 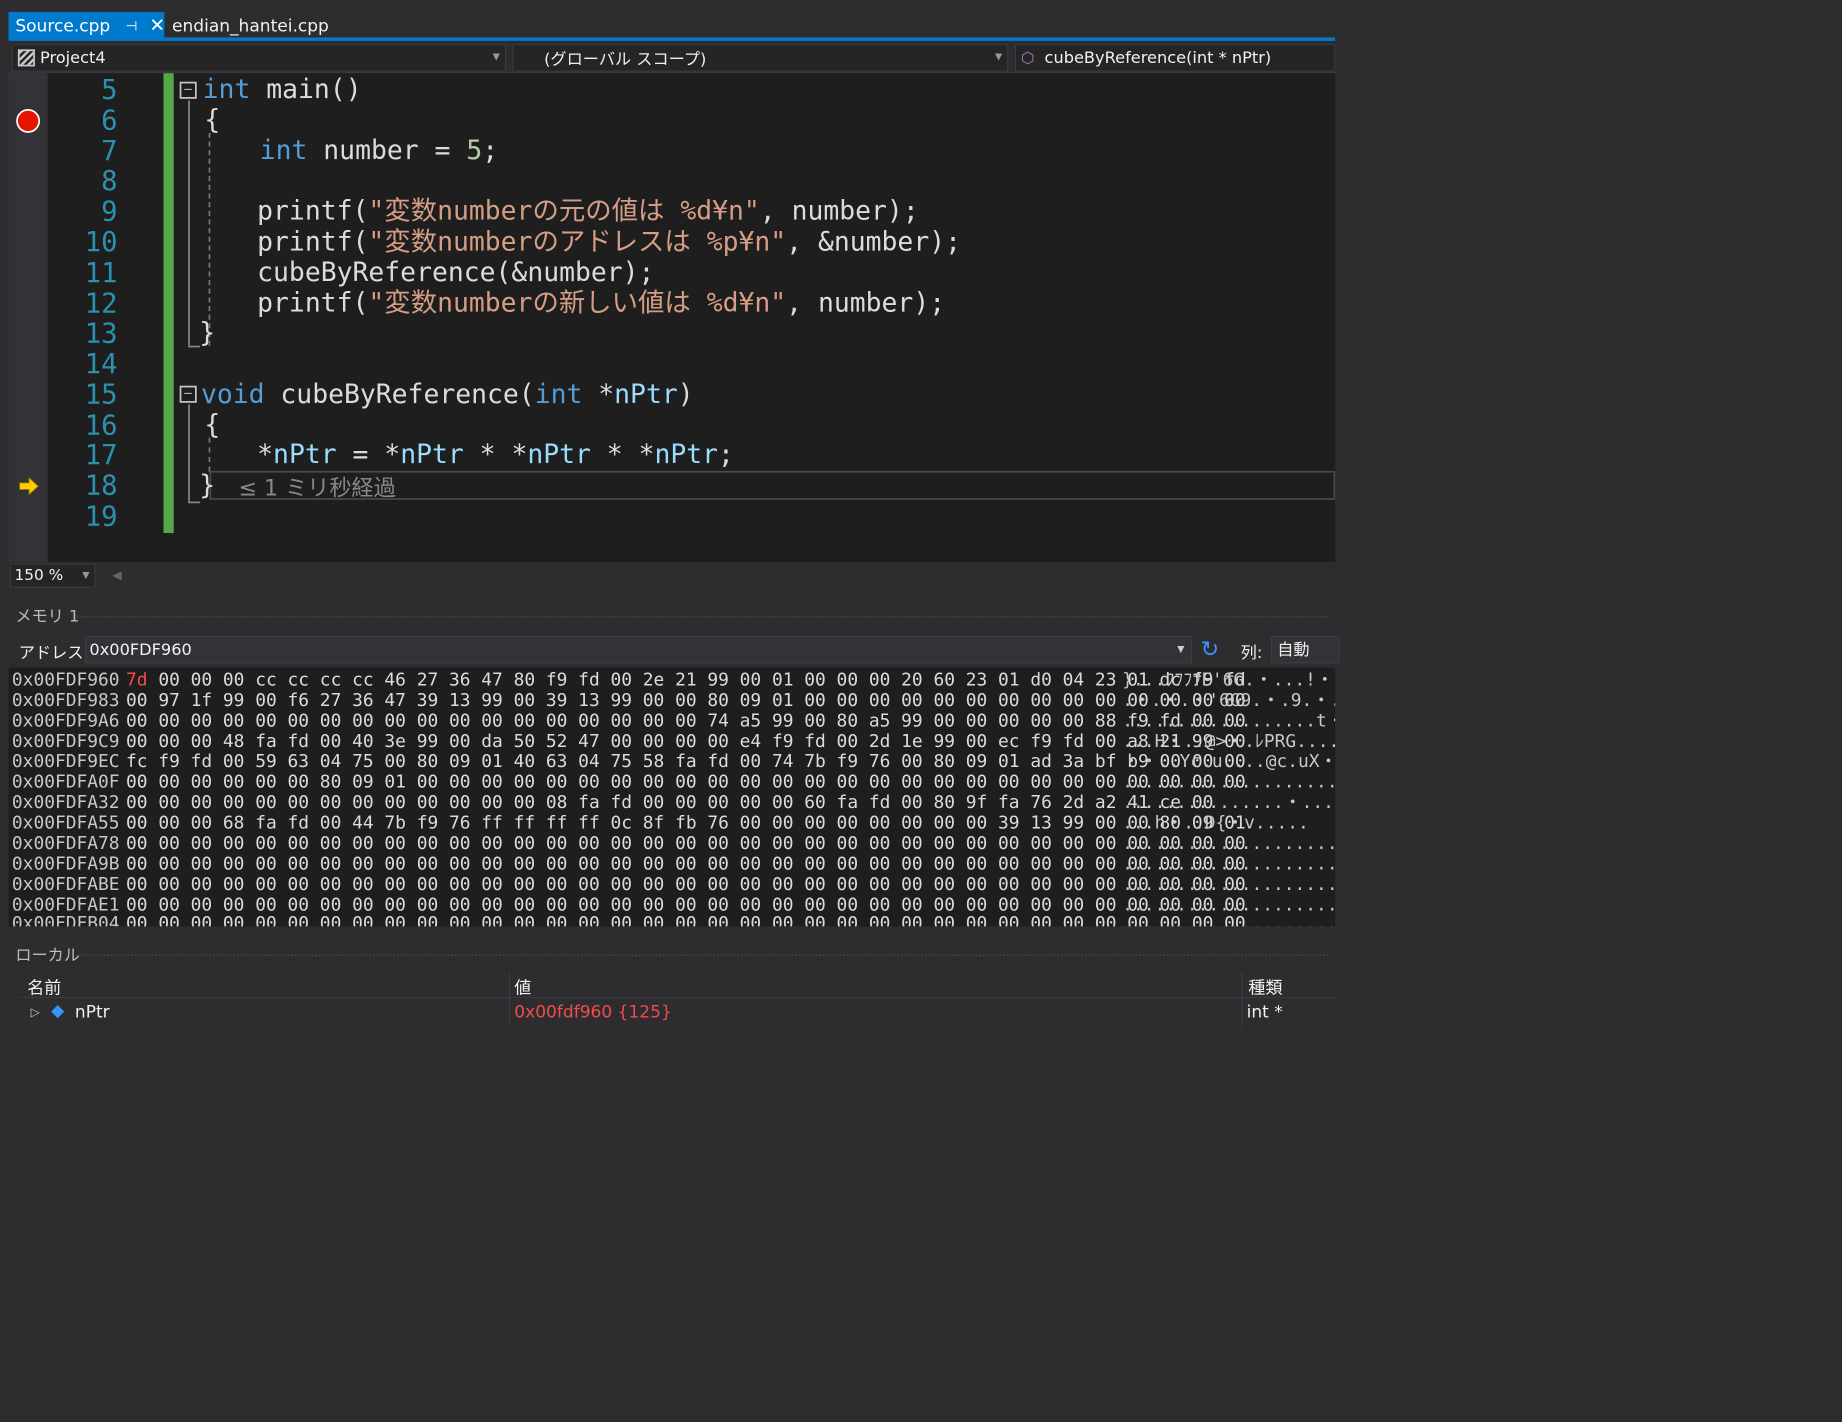 What do you see at coordinates (47, 616) in the screenshot?
I see `panel-title-text: メモリ 1` at bounding box center [47, 616].